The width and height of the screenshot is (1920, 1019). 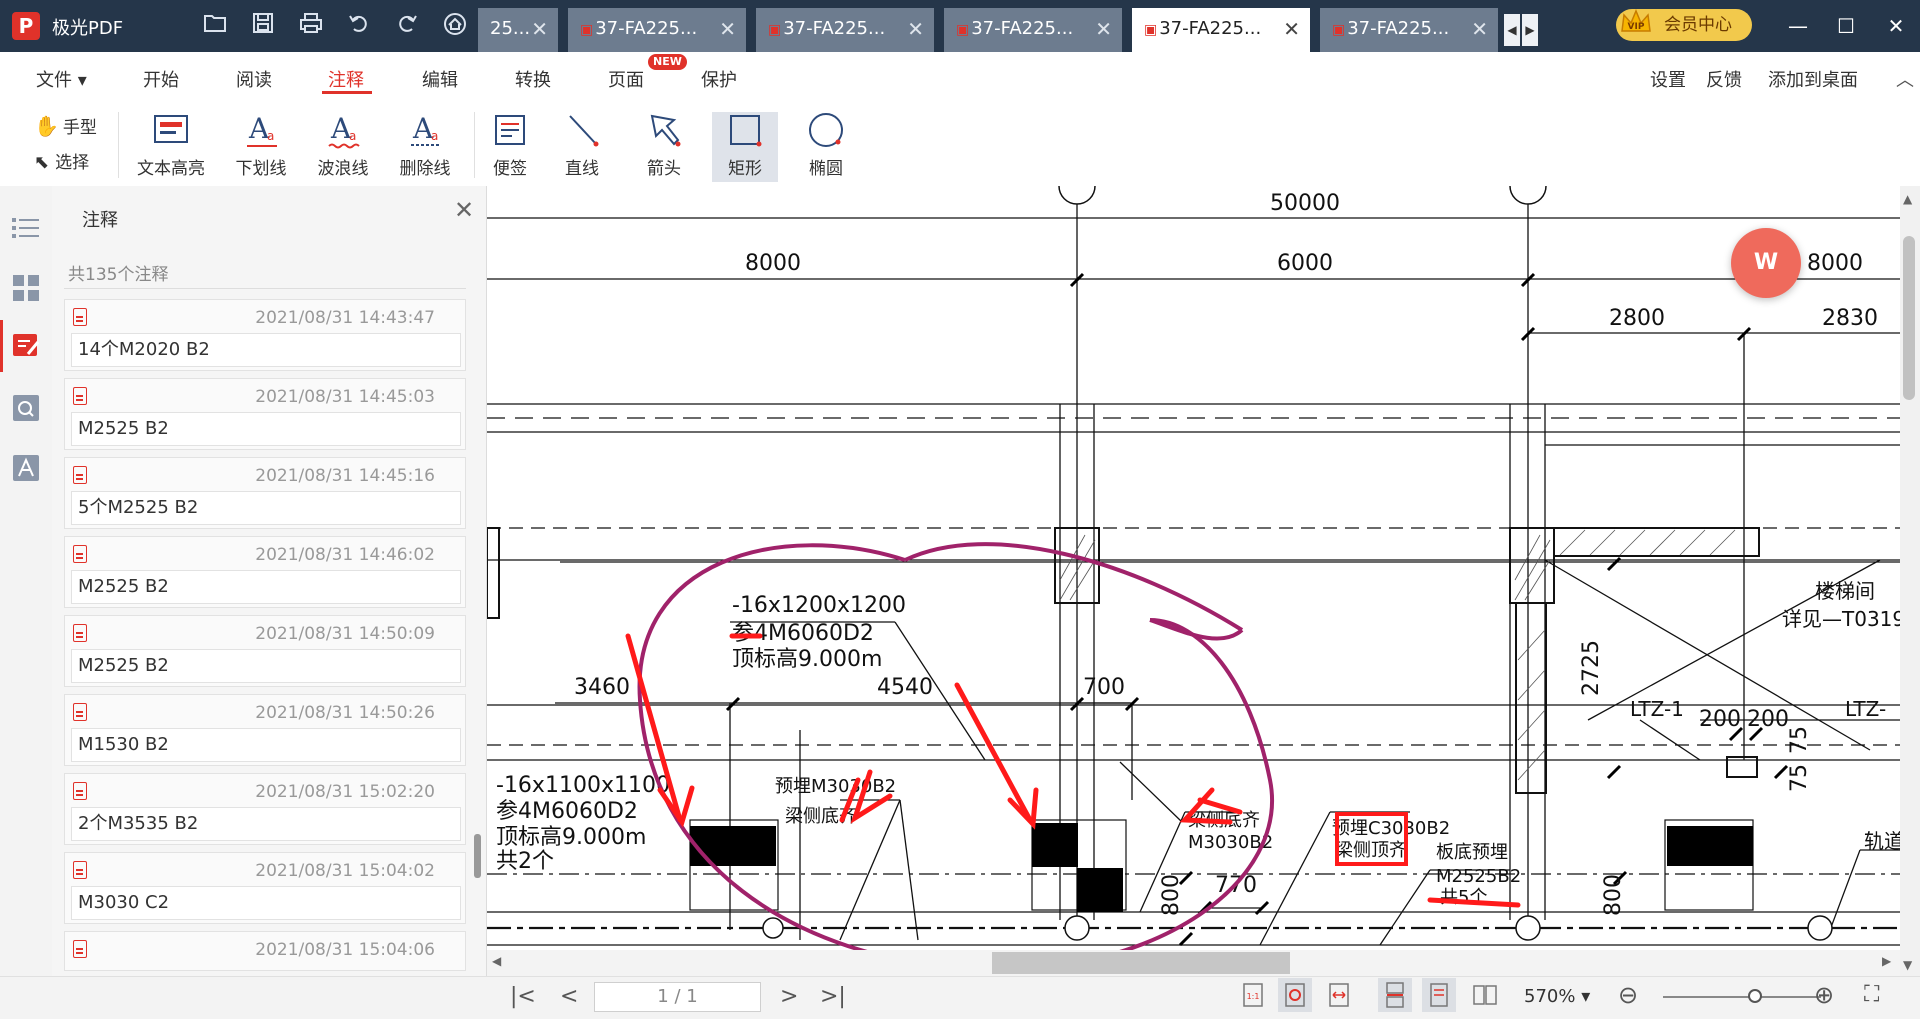 What do you see at coordinates (533, 79) in the screenshot?
I see `menu-convert: 转换` at bounding box center [533, 79].